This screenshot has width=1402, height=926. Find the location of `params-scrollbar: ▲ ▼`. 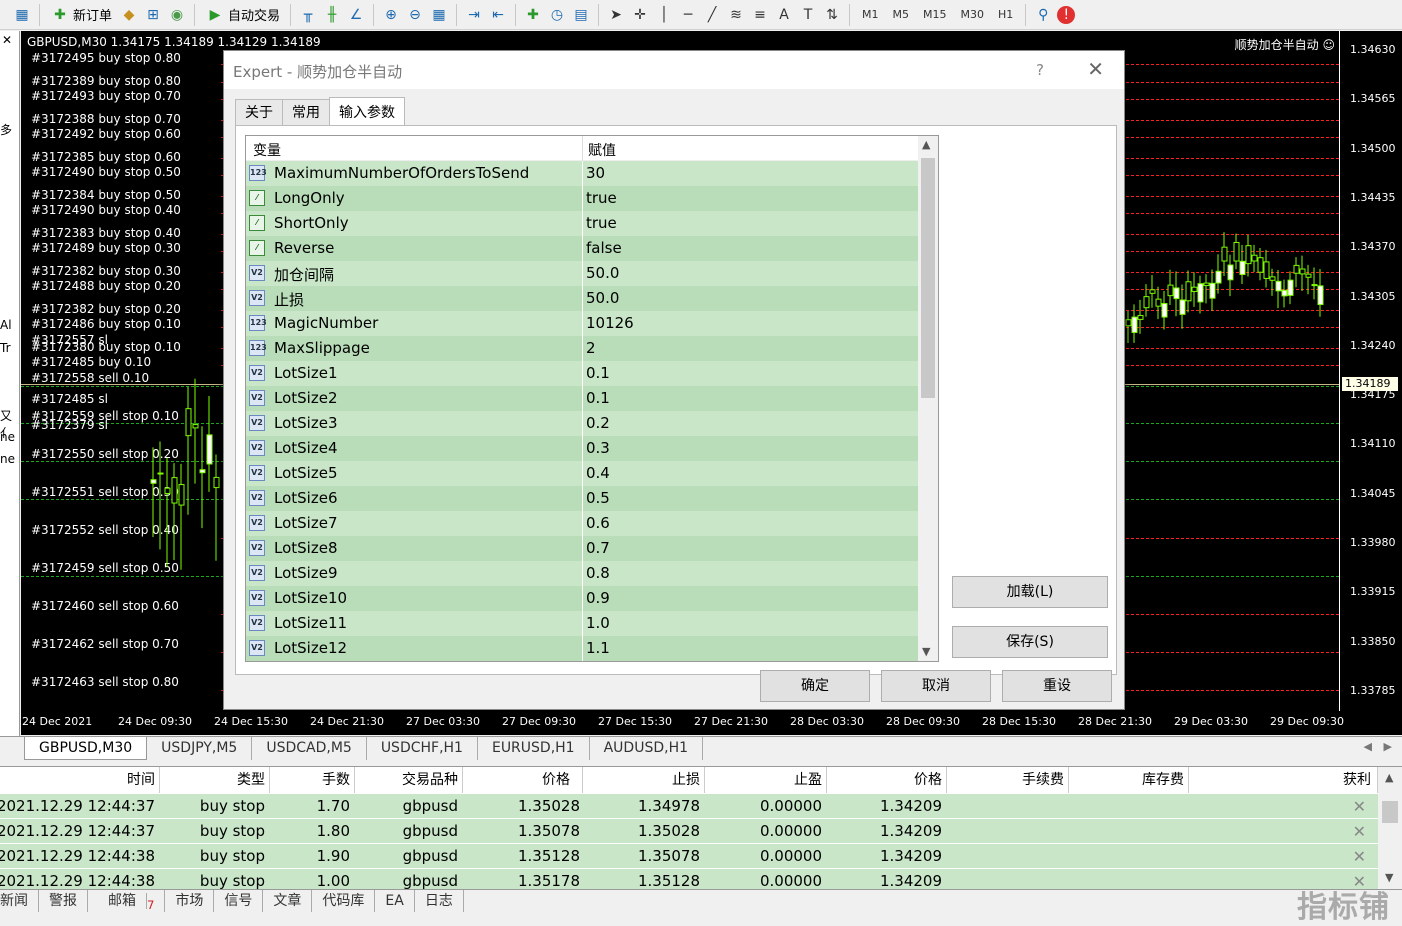

params-scrollbar: ▲ ▼ is located at coordinates (928, 398).